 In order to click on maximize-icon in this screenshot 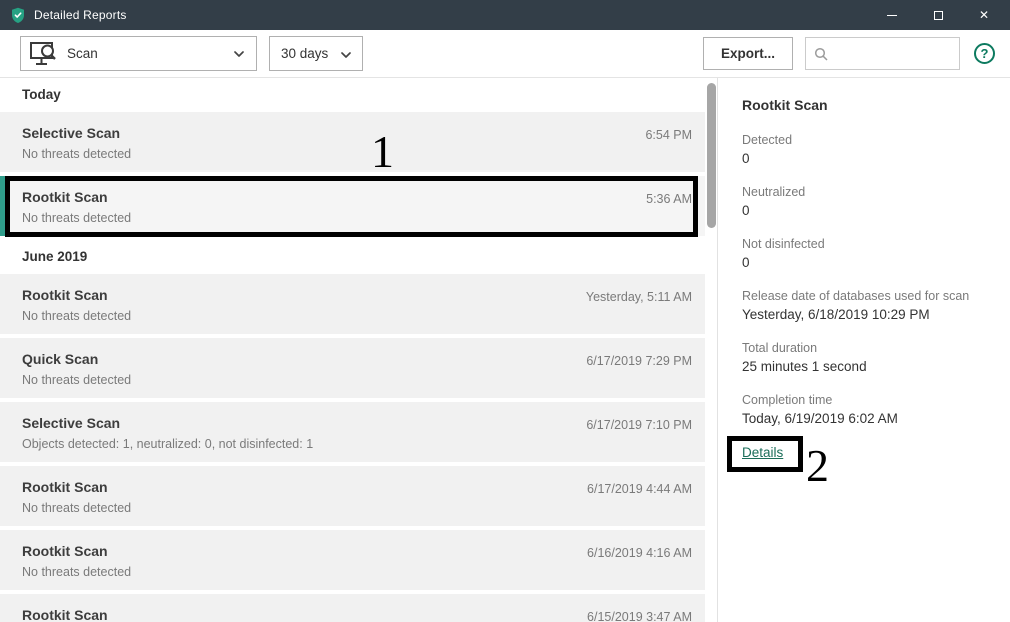, I will do `click(938, 15)`.